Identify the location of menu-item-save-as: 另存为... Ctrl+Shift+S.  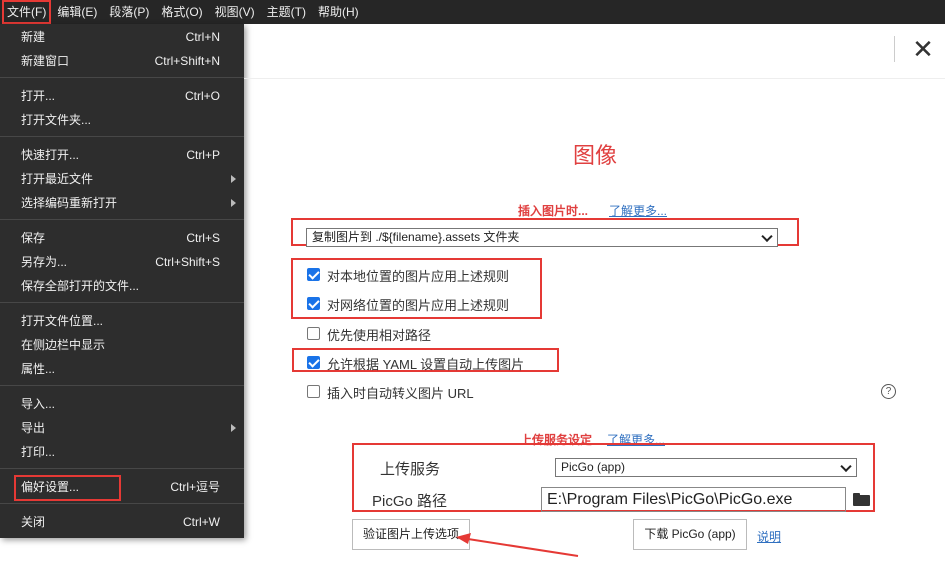
(122, 262).